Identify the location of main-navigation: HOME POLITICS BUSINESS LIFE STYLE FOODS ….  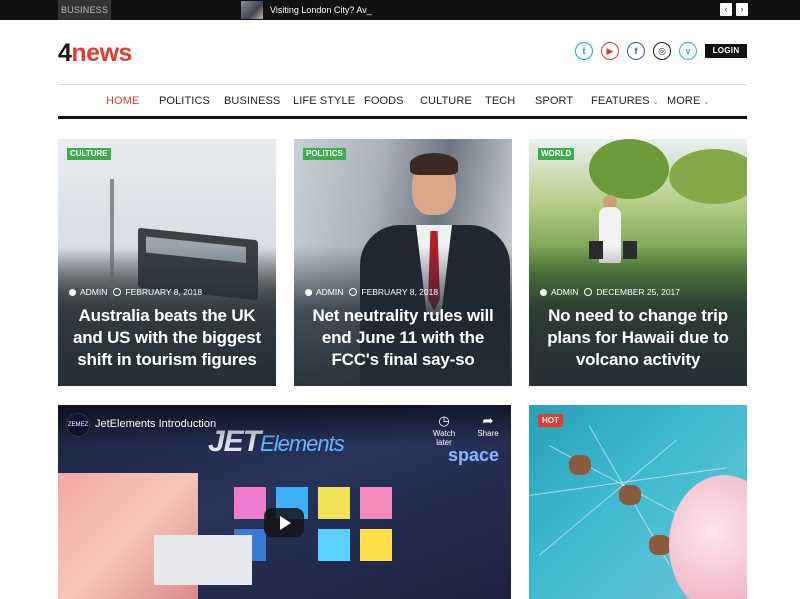
(402, 101).